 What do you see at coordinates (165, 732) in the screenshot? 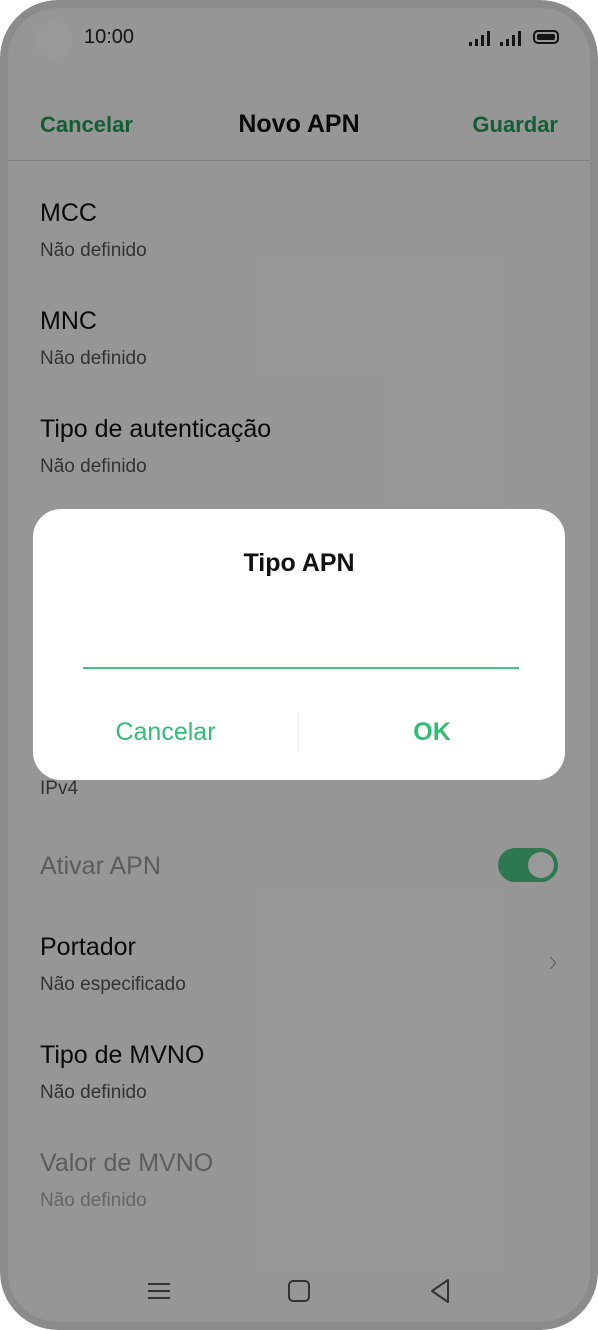
I see `dialog-cancel-button: Cancelar` at bounding box center [165, 732].